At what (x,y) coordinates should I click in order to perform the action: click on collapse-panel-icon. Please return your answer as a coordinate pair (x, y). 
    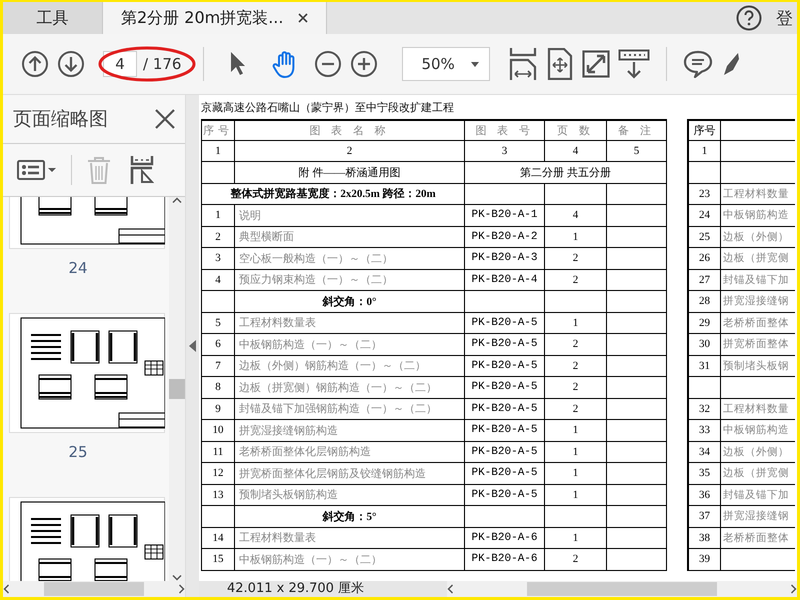
    Looking at the image, I should click on (192, 346).